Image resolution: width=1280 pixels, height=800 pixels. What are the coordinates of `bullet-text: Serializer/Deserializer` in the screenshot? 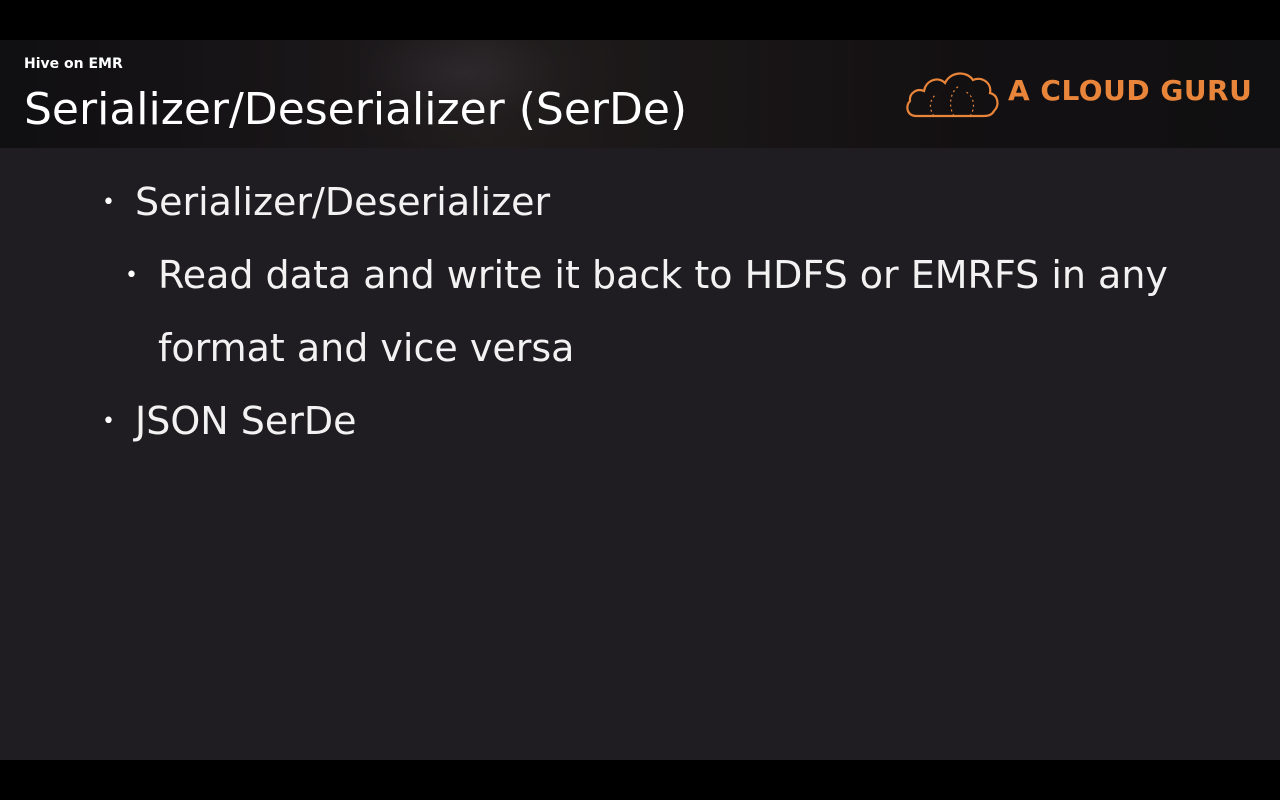 It's located at (343, 202).